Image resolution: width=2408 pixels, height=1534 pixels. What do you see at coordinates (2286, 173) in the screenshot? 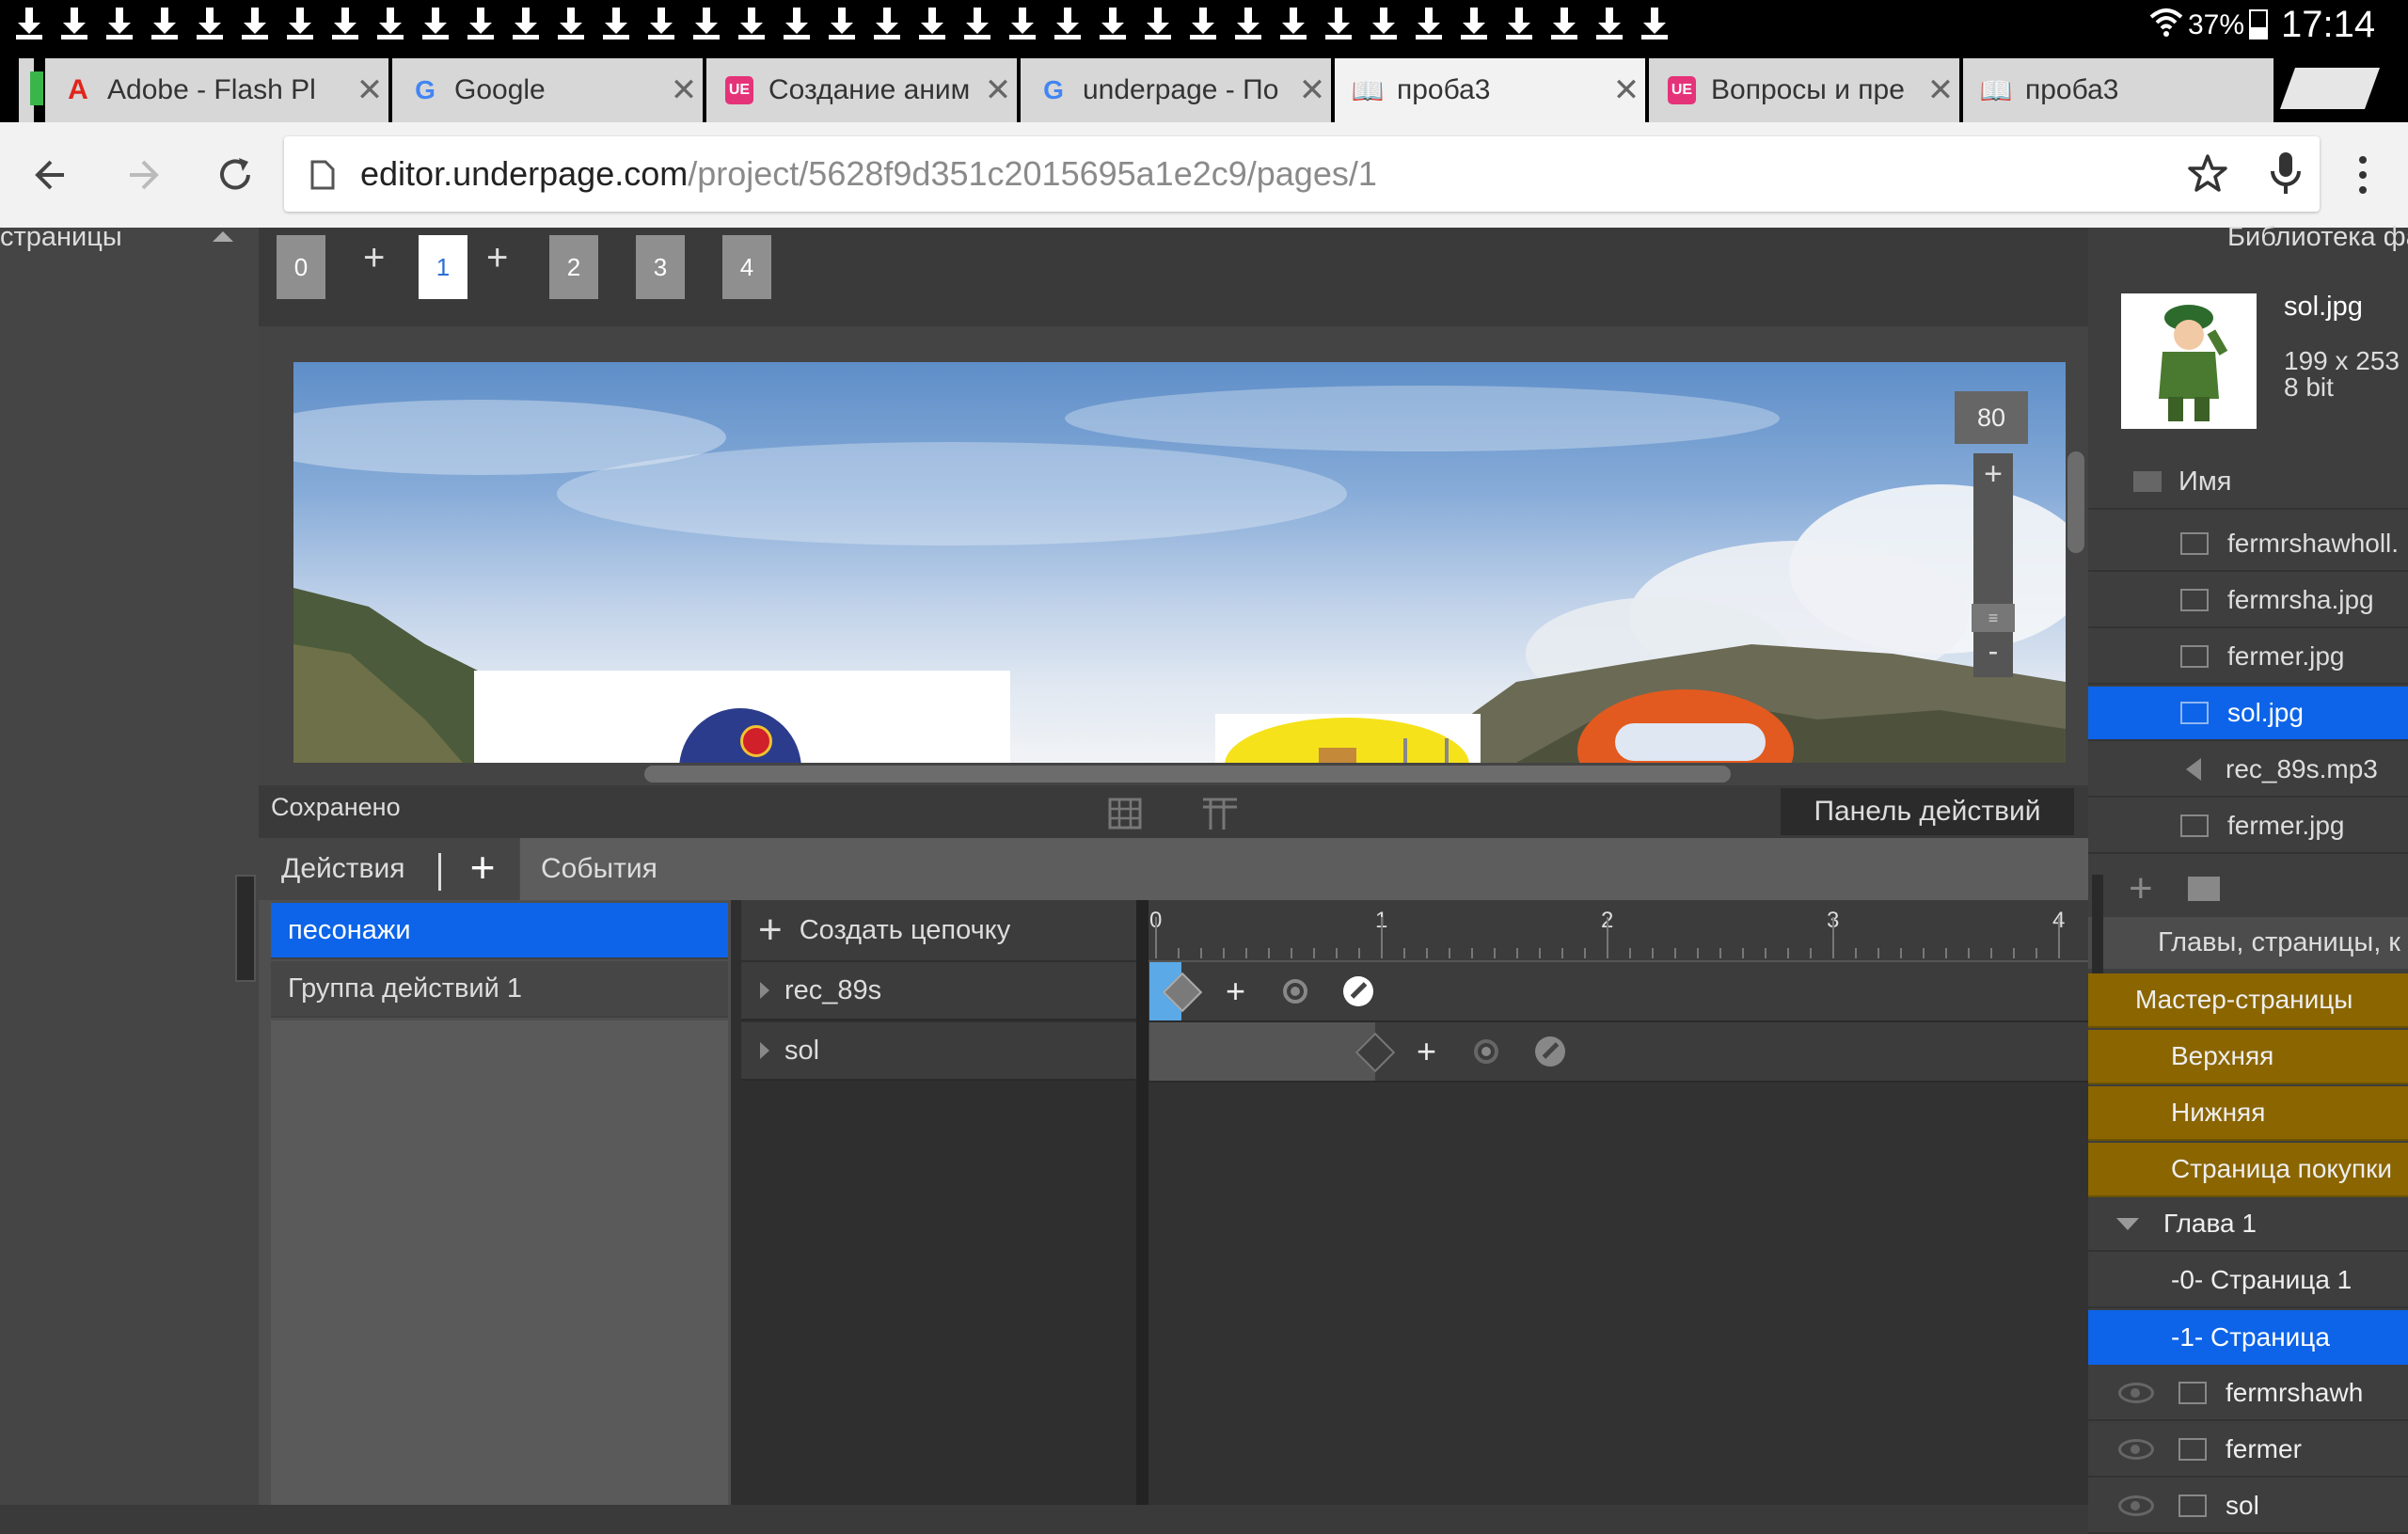
I see `microphone-icon` at bounding box center [2286, 173].